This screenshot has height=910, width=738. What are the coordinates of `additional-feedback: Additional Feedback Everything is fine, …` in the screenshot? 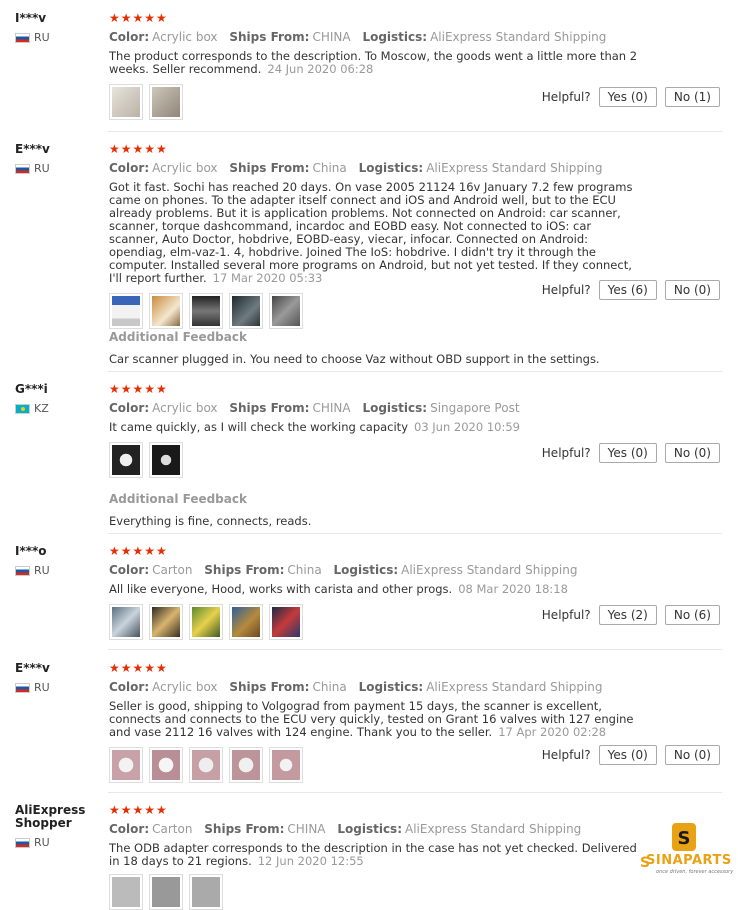 It's located at (210, 510).